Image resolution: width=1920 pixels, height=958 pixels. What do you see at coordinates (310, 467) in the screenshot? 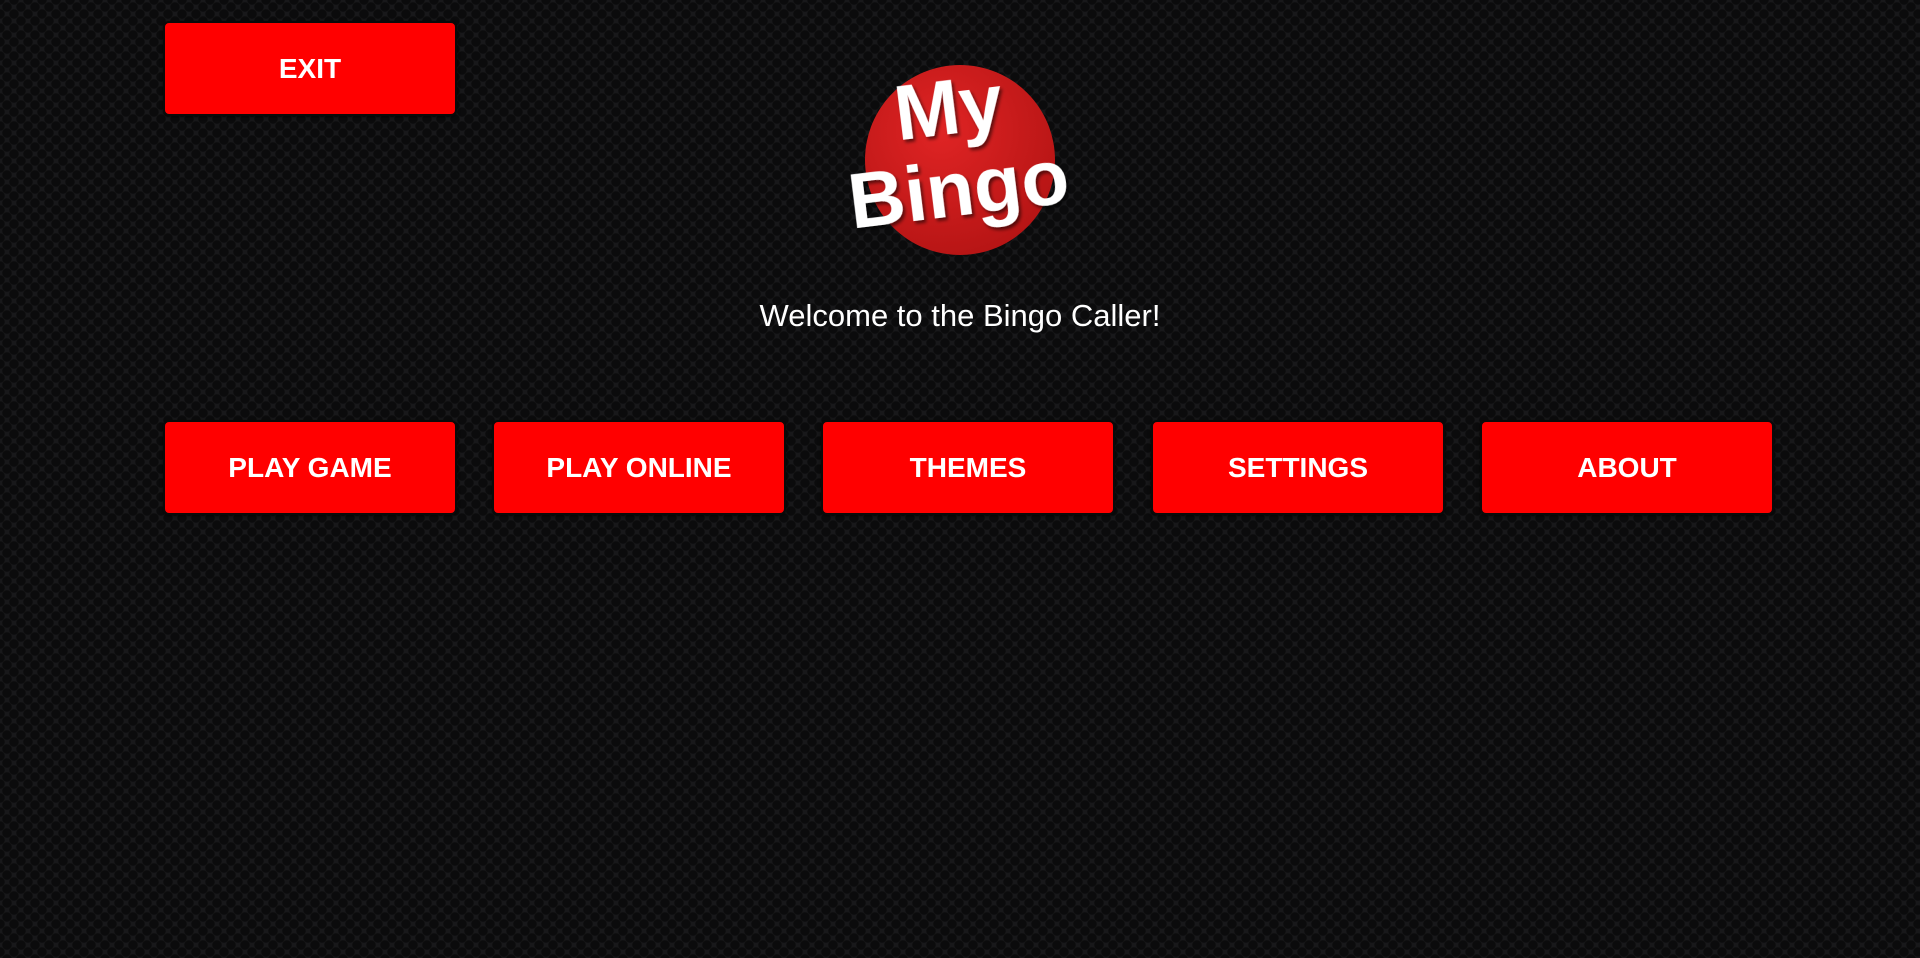
I see `play-game-button: PLAY GAME` at bounding box center [310, 467].